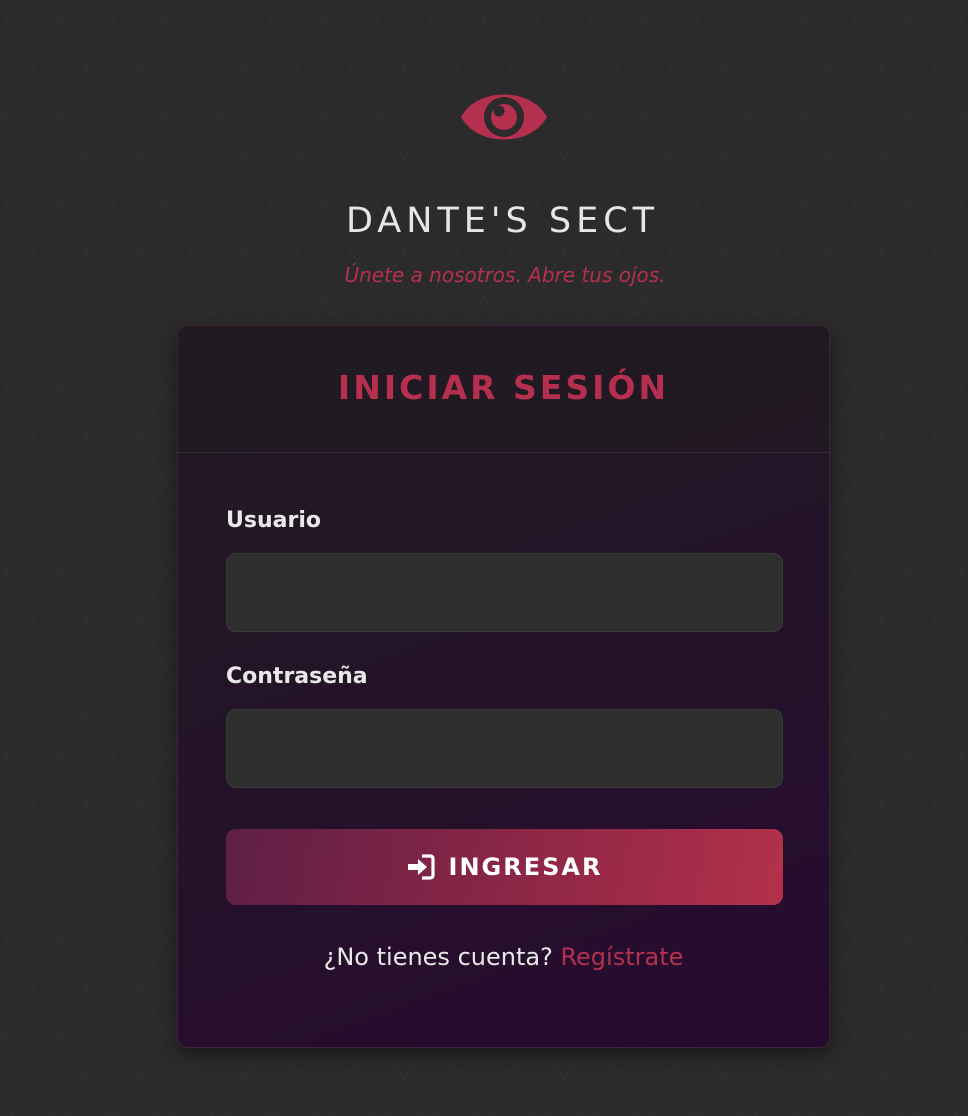 Image resolution: width=968 pixels, height=1116 pixels. What do you see at coordinates (504, 592) in the screenshot?
I see `username-input` at bounding box center [504, 592].